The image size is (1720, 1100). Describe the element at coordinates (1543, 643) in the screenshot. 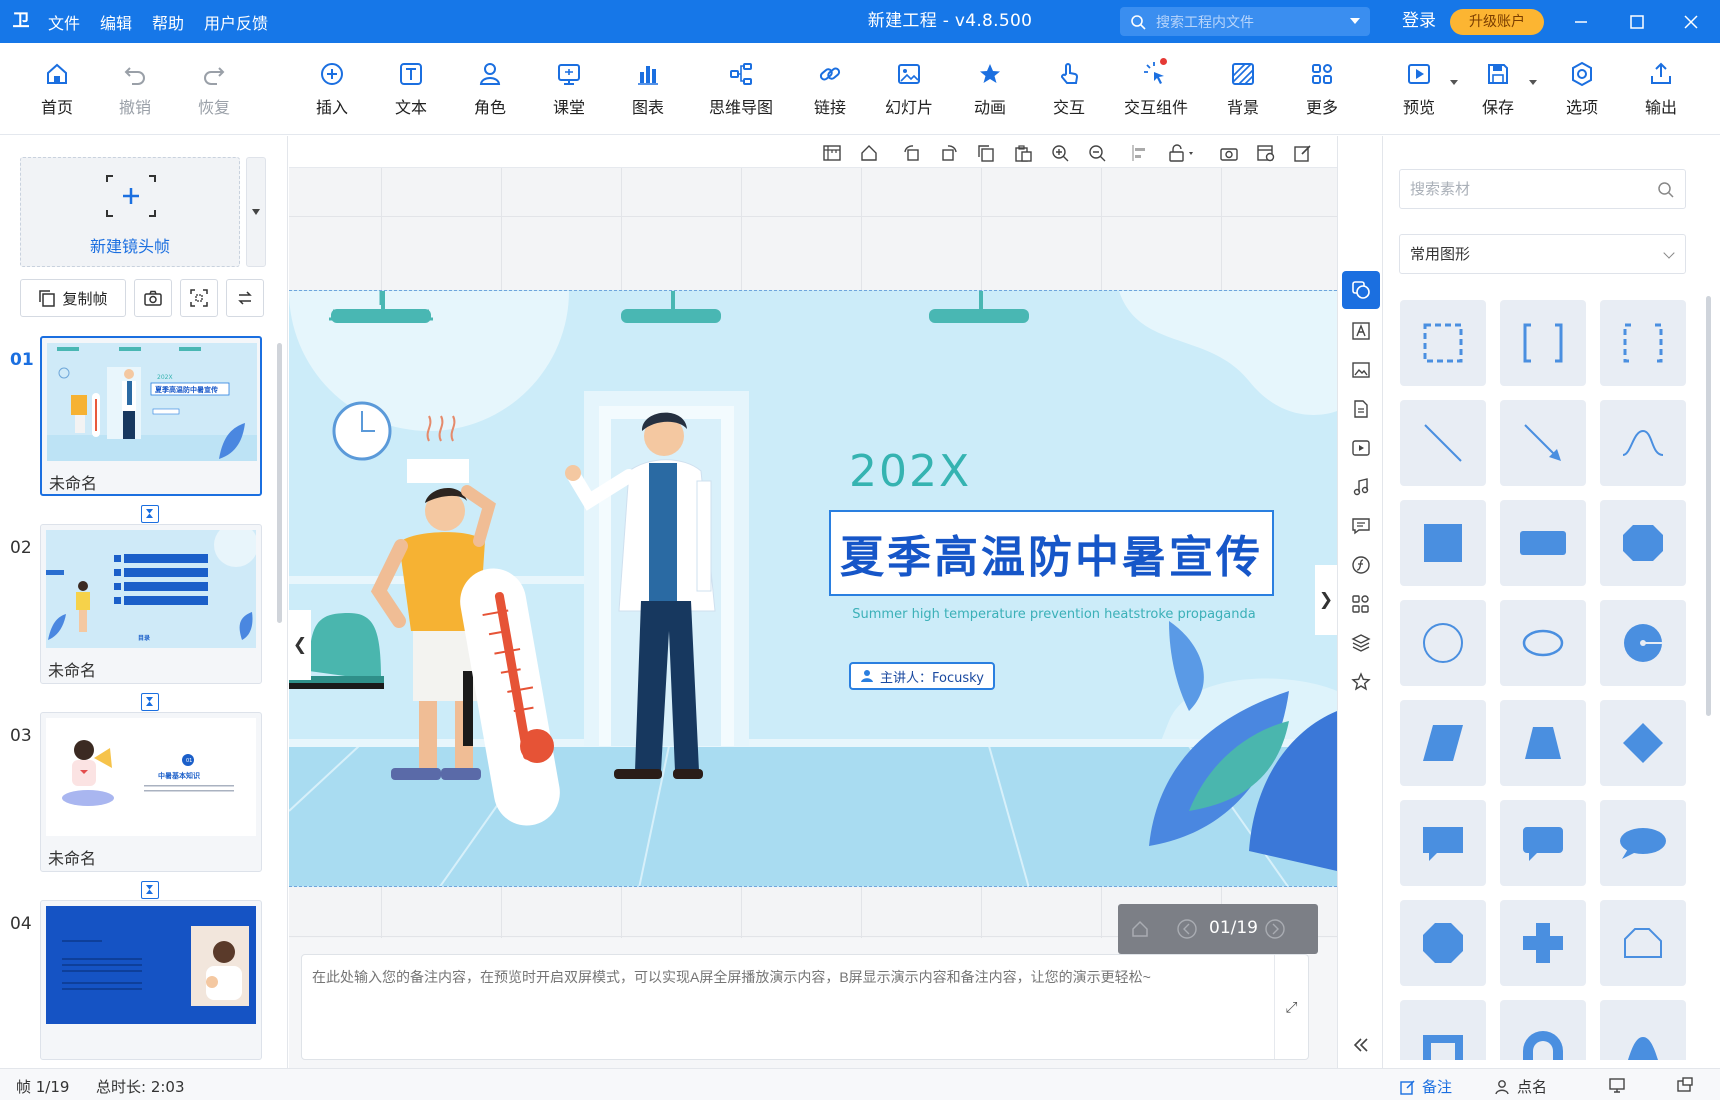

I see `shape-ellipse-outline` at that location.